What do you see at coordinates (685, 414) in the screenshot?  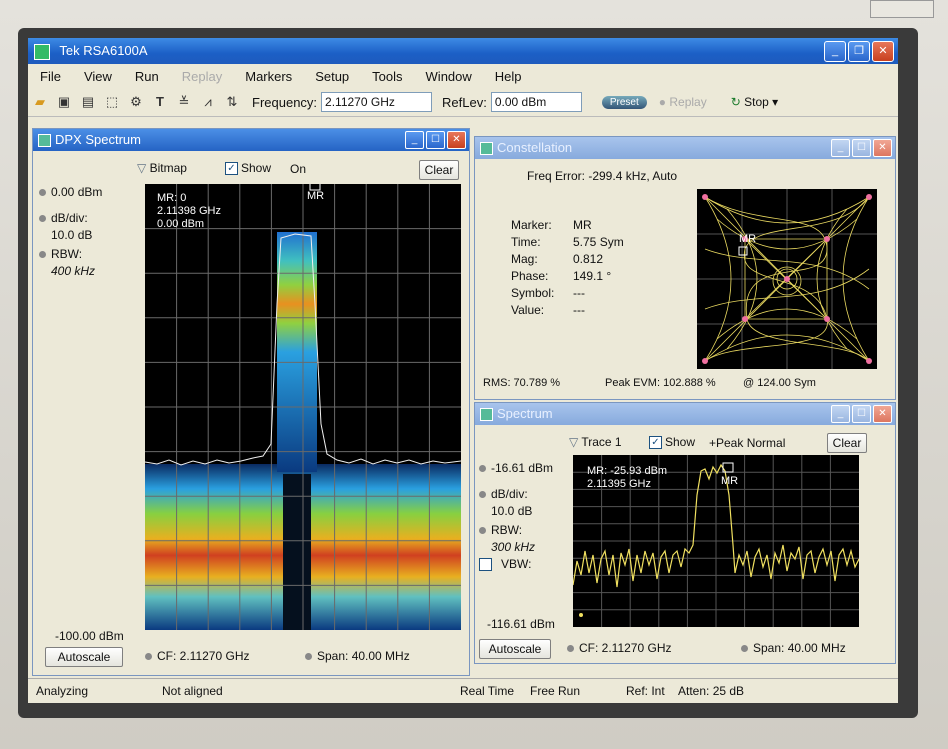 I see `spectrum-titlebar: Spectrum _ ☐ ✕` at bounding box center [685, 414].